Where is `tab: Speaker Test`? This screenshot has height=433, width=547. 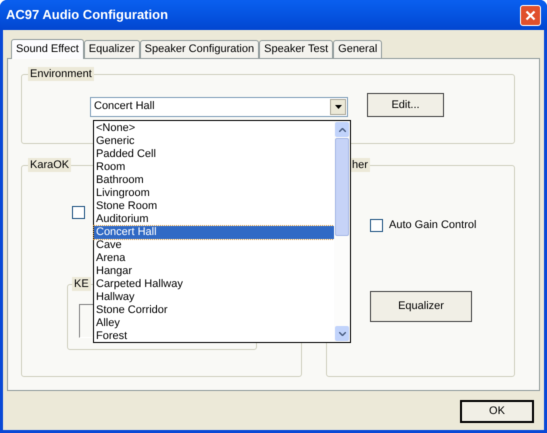 tab: Speaker Test is located at coordinates (296, 49).